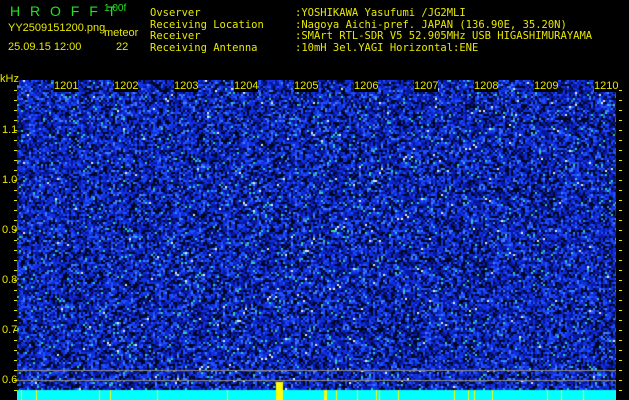 This screenshot has width=629, height=400. What do you see at coordinates (45, 47) in the screenshot?
I see `datetime: 25.09.15 12:00` at bounding box center [45, 47].